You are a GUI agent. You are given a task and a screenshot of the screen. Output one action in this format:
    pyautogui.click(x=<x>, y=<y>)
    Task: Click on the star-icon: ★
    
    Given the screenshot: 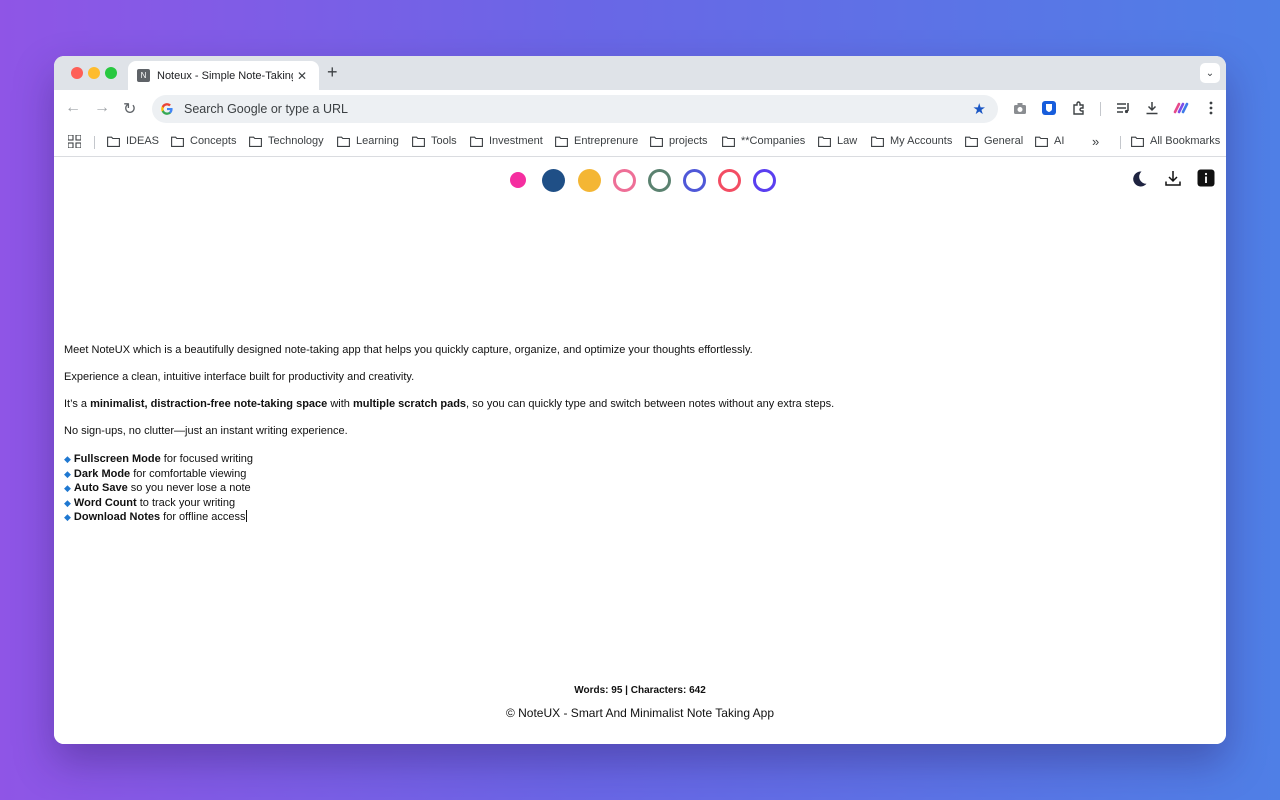 What is the action you would take?
    pyautogui.click(x=979, y=109)
    